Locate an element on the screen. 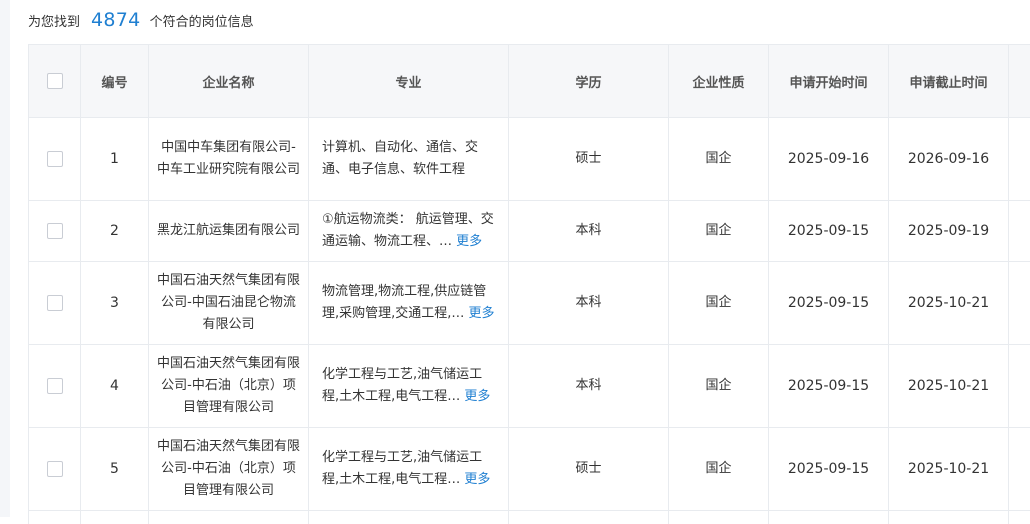 The width and height of the screenshot is (1030, 524). select-all-cell is located at coordinates (55, 81).